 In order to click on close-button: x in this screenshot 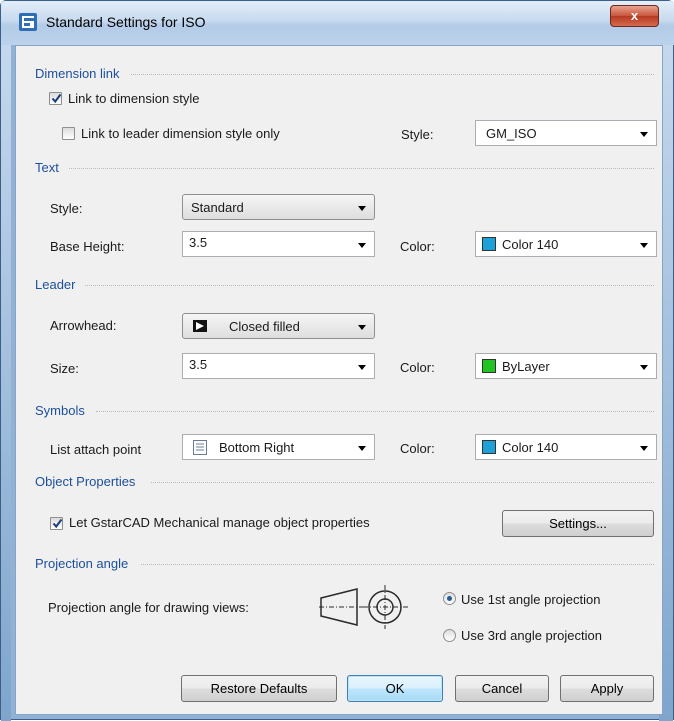, I will do `click(634, 16)`.